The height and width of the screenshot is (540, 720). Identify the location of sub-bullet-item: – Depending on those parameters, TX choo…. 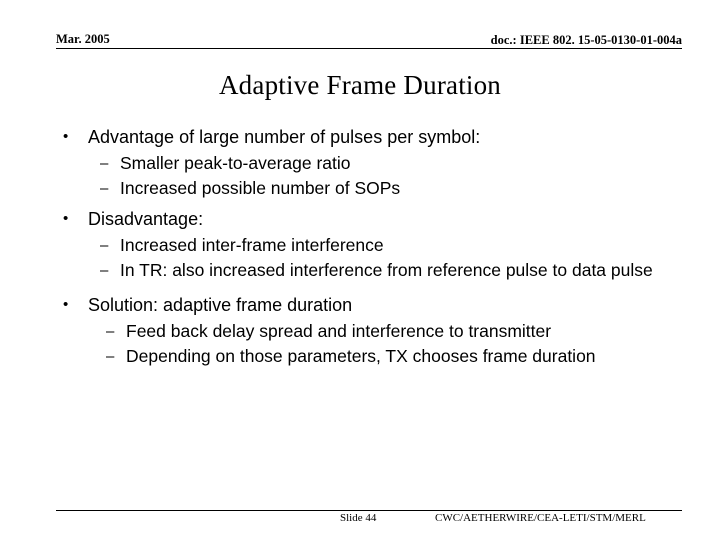
(371, 356).